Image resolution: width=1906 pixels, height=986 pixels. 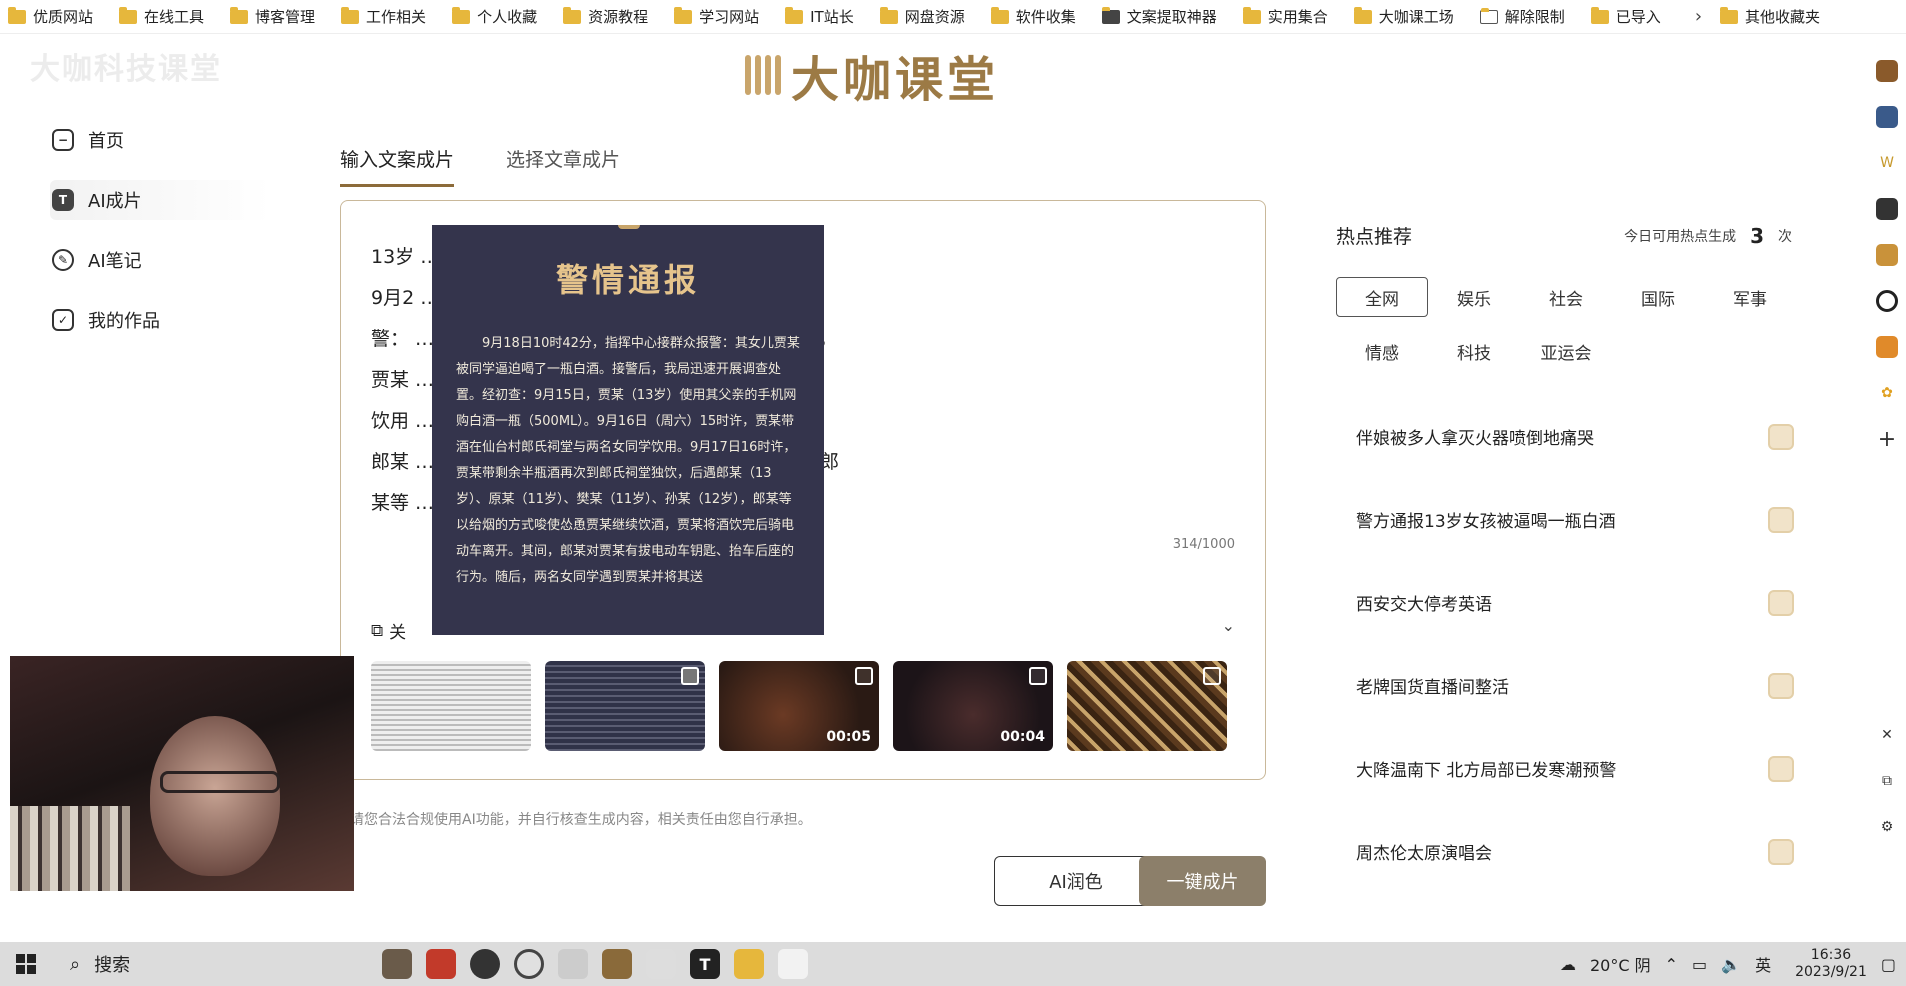 I want to click on sidebar-item-ai-notes: ✎ AI笔记, so click(x=160, y=260).